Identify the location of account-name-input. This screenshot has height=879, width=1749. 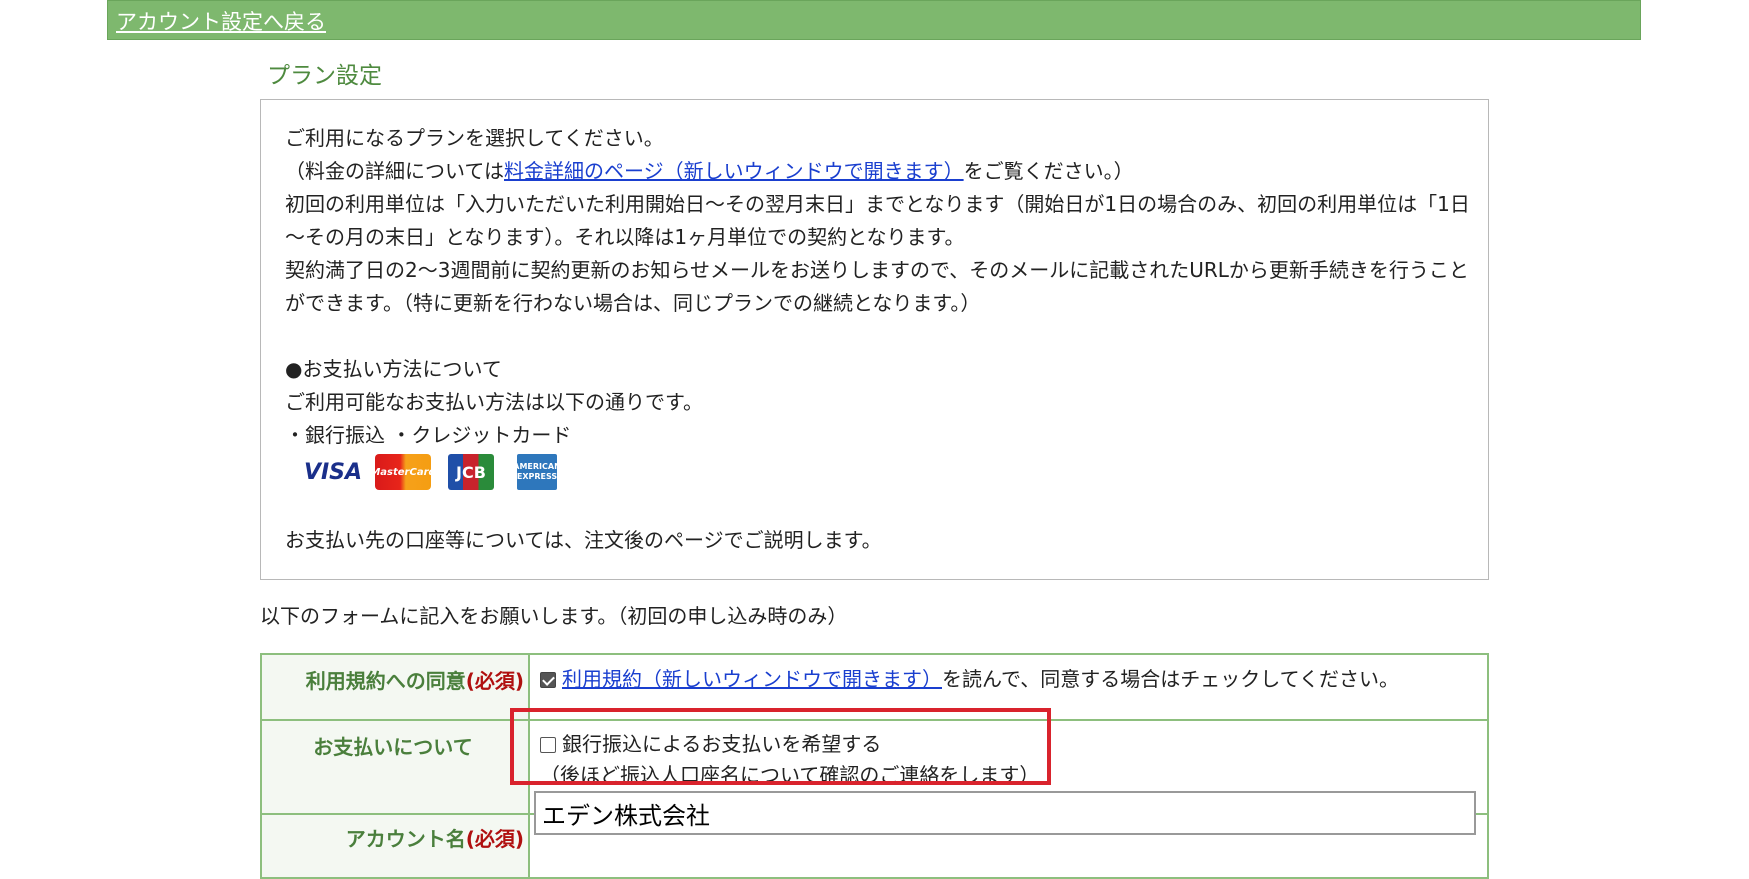
(1005, 813).